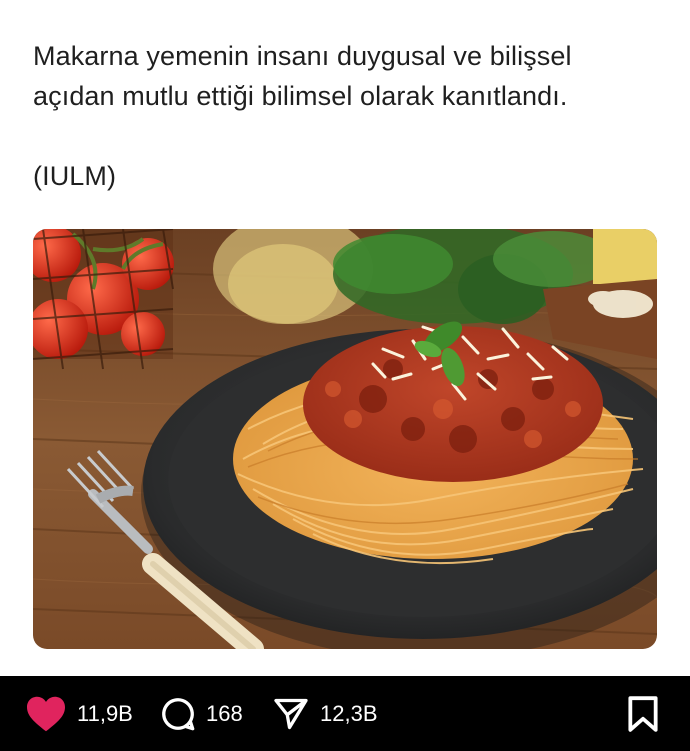 Image resolution: width=690 pixels, height=751 pixels. Describe the element at coordinates (291, 714) in the screenshot. I see `send-icon` at that location.